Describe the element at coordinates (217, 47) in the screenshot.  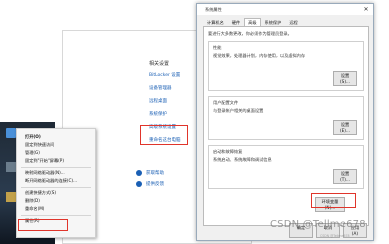
I see `performance-title: 性能` at that location.